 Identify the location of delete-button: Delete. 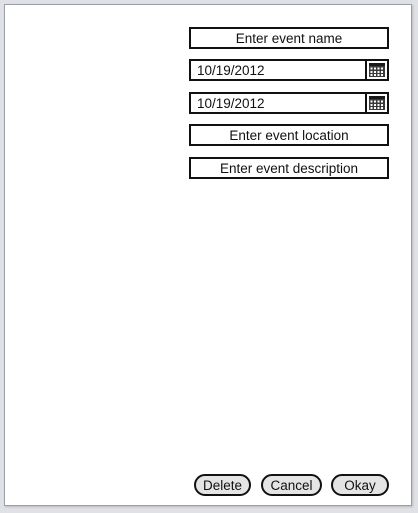
(222, 485).